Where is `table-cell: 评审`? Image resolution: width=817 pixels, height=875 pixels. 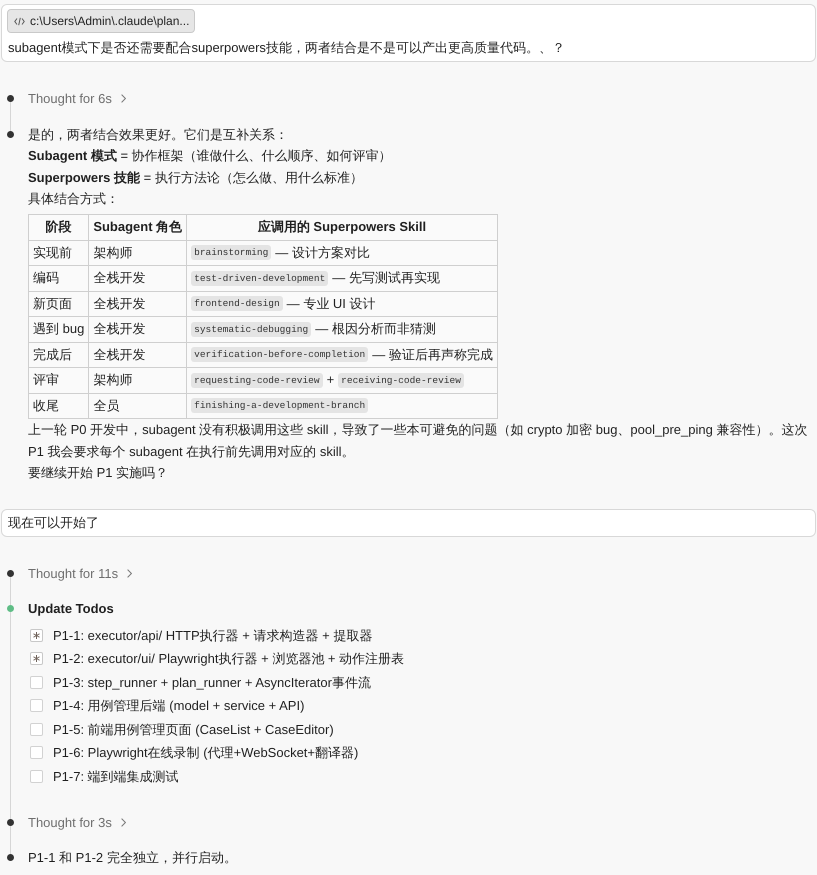
table-cell: 评审 is located at coordinates (58, 380).